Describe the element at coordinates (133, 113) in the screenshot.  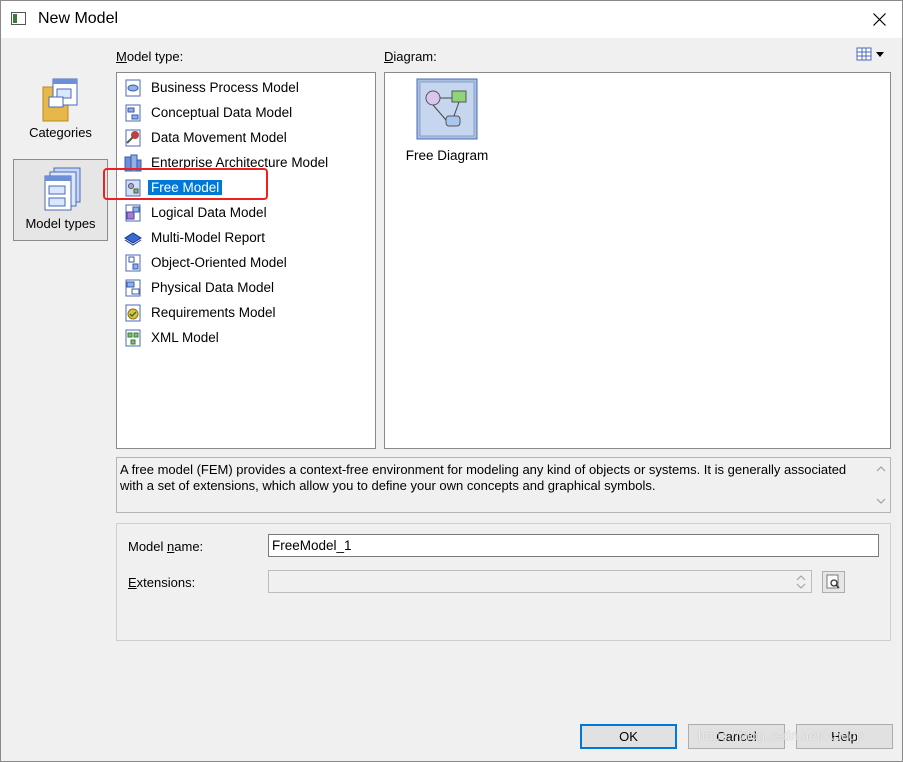
I see `conceptual-data-model-icon` at that location.